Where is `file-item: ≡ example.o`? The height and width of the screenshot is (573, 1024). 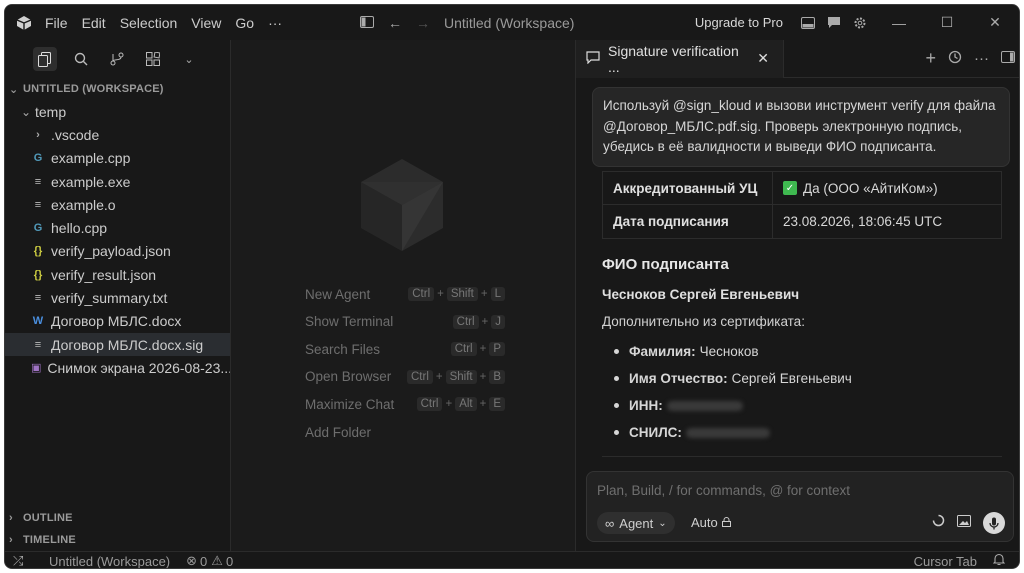
file-item: ≡ example.o is located at coordinates (117, 204).